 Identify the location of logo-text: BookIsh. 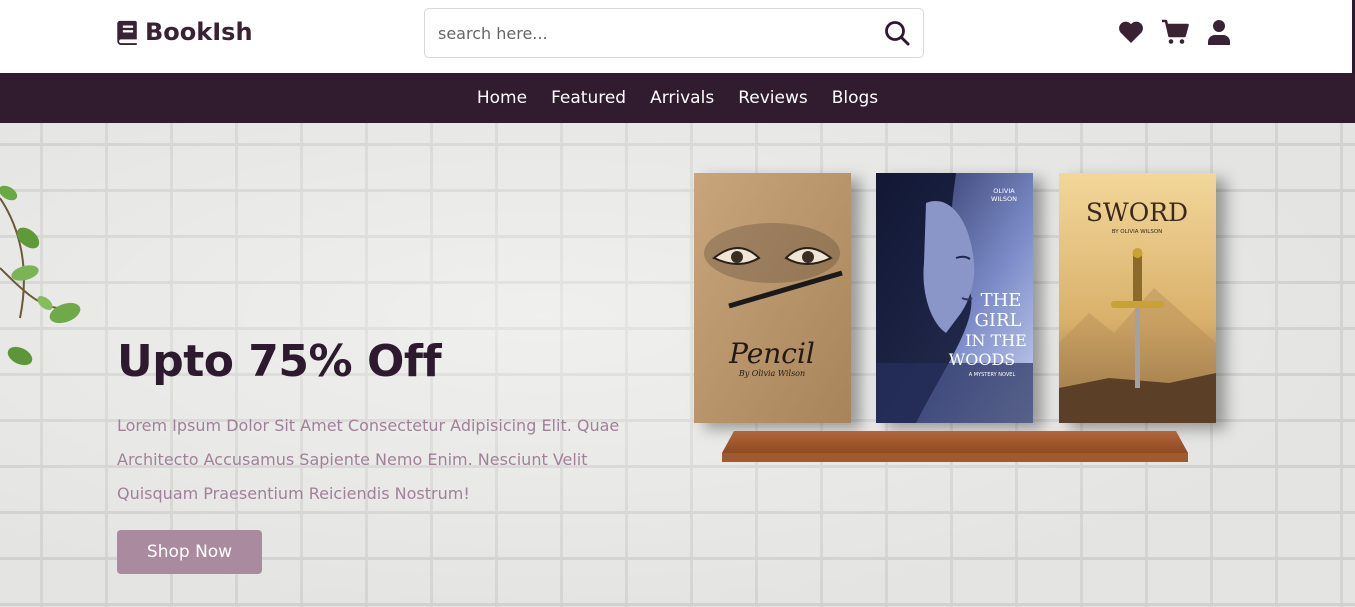
(199, 32).